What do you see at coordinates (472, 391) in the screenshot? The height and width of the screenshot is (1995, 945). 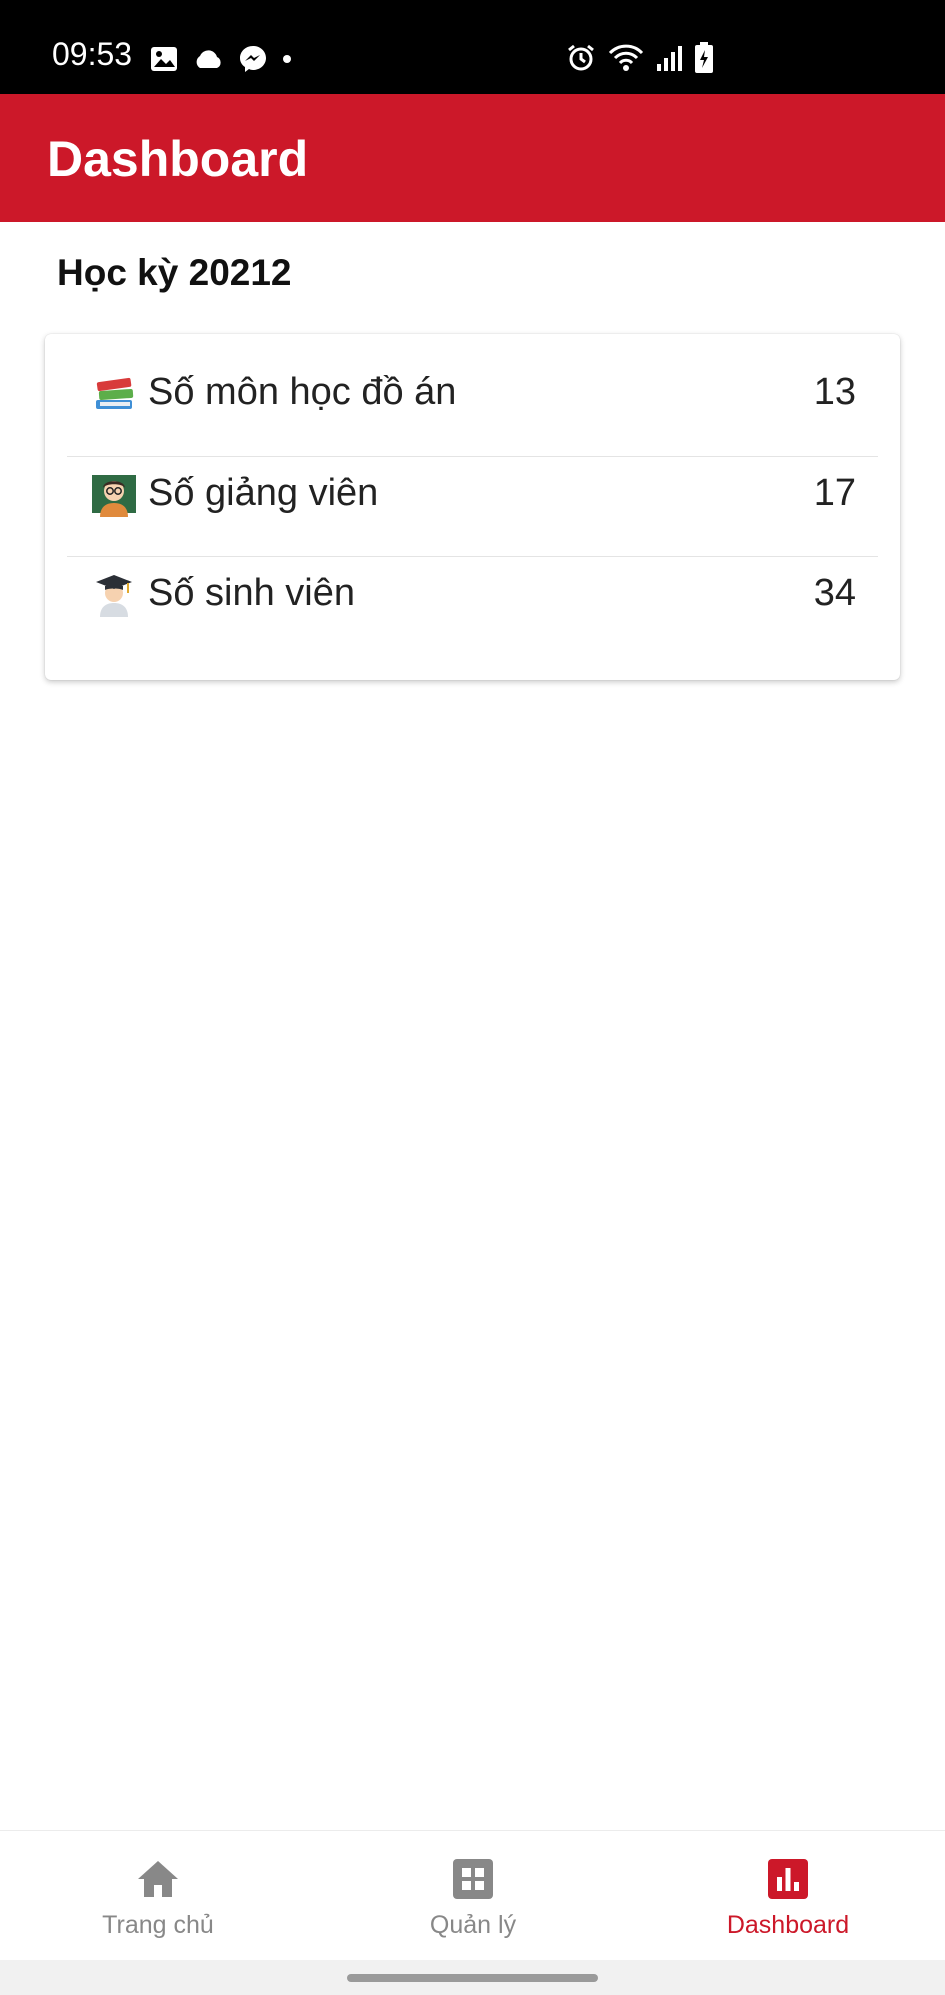 I see `stat-row-projects: Số môn học đồ án 13` at bounding box center [472, 391].